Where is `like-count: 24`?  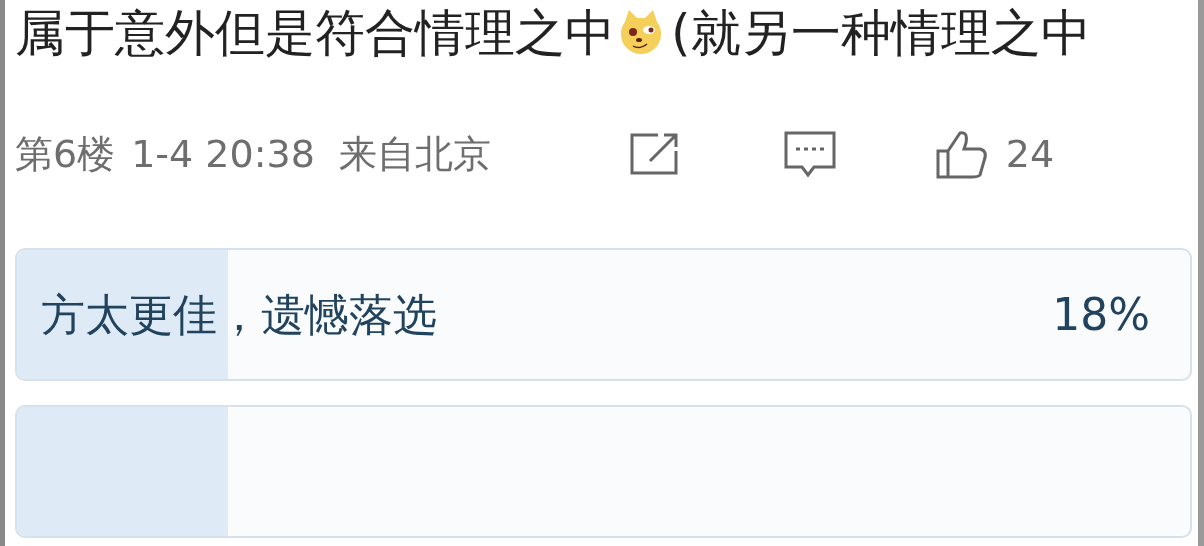 like-count: 24 is located at coordinates (1030, 154).